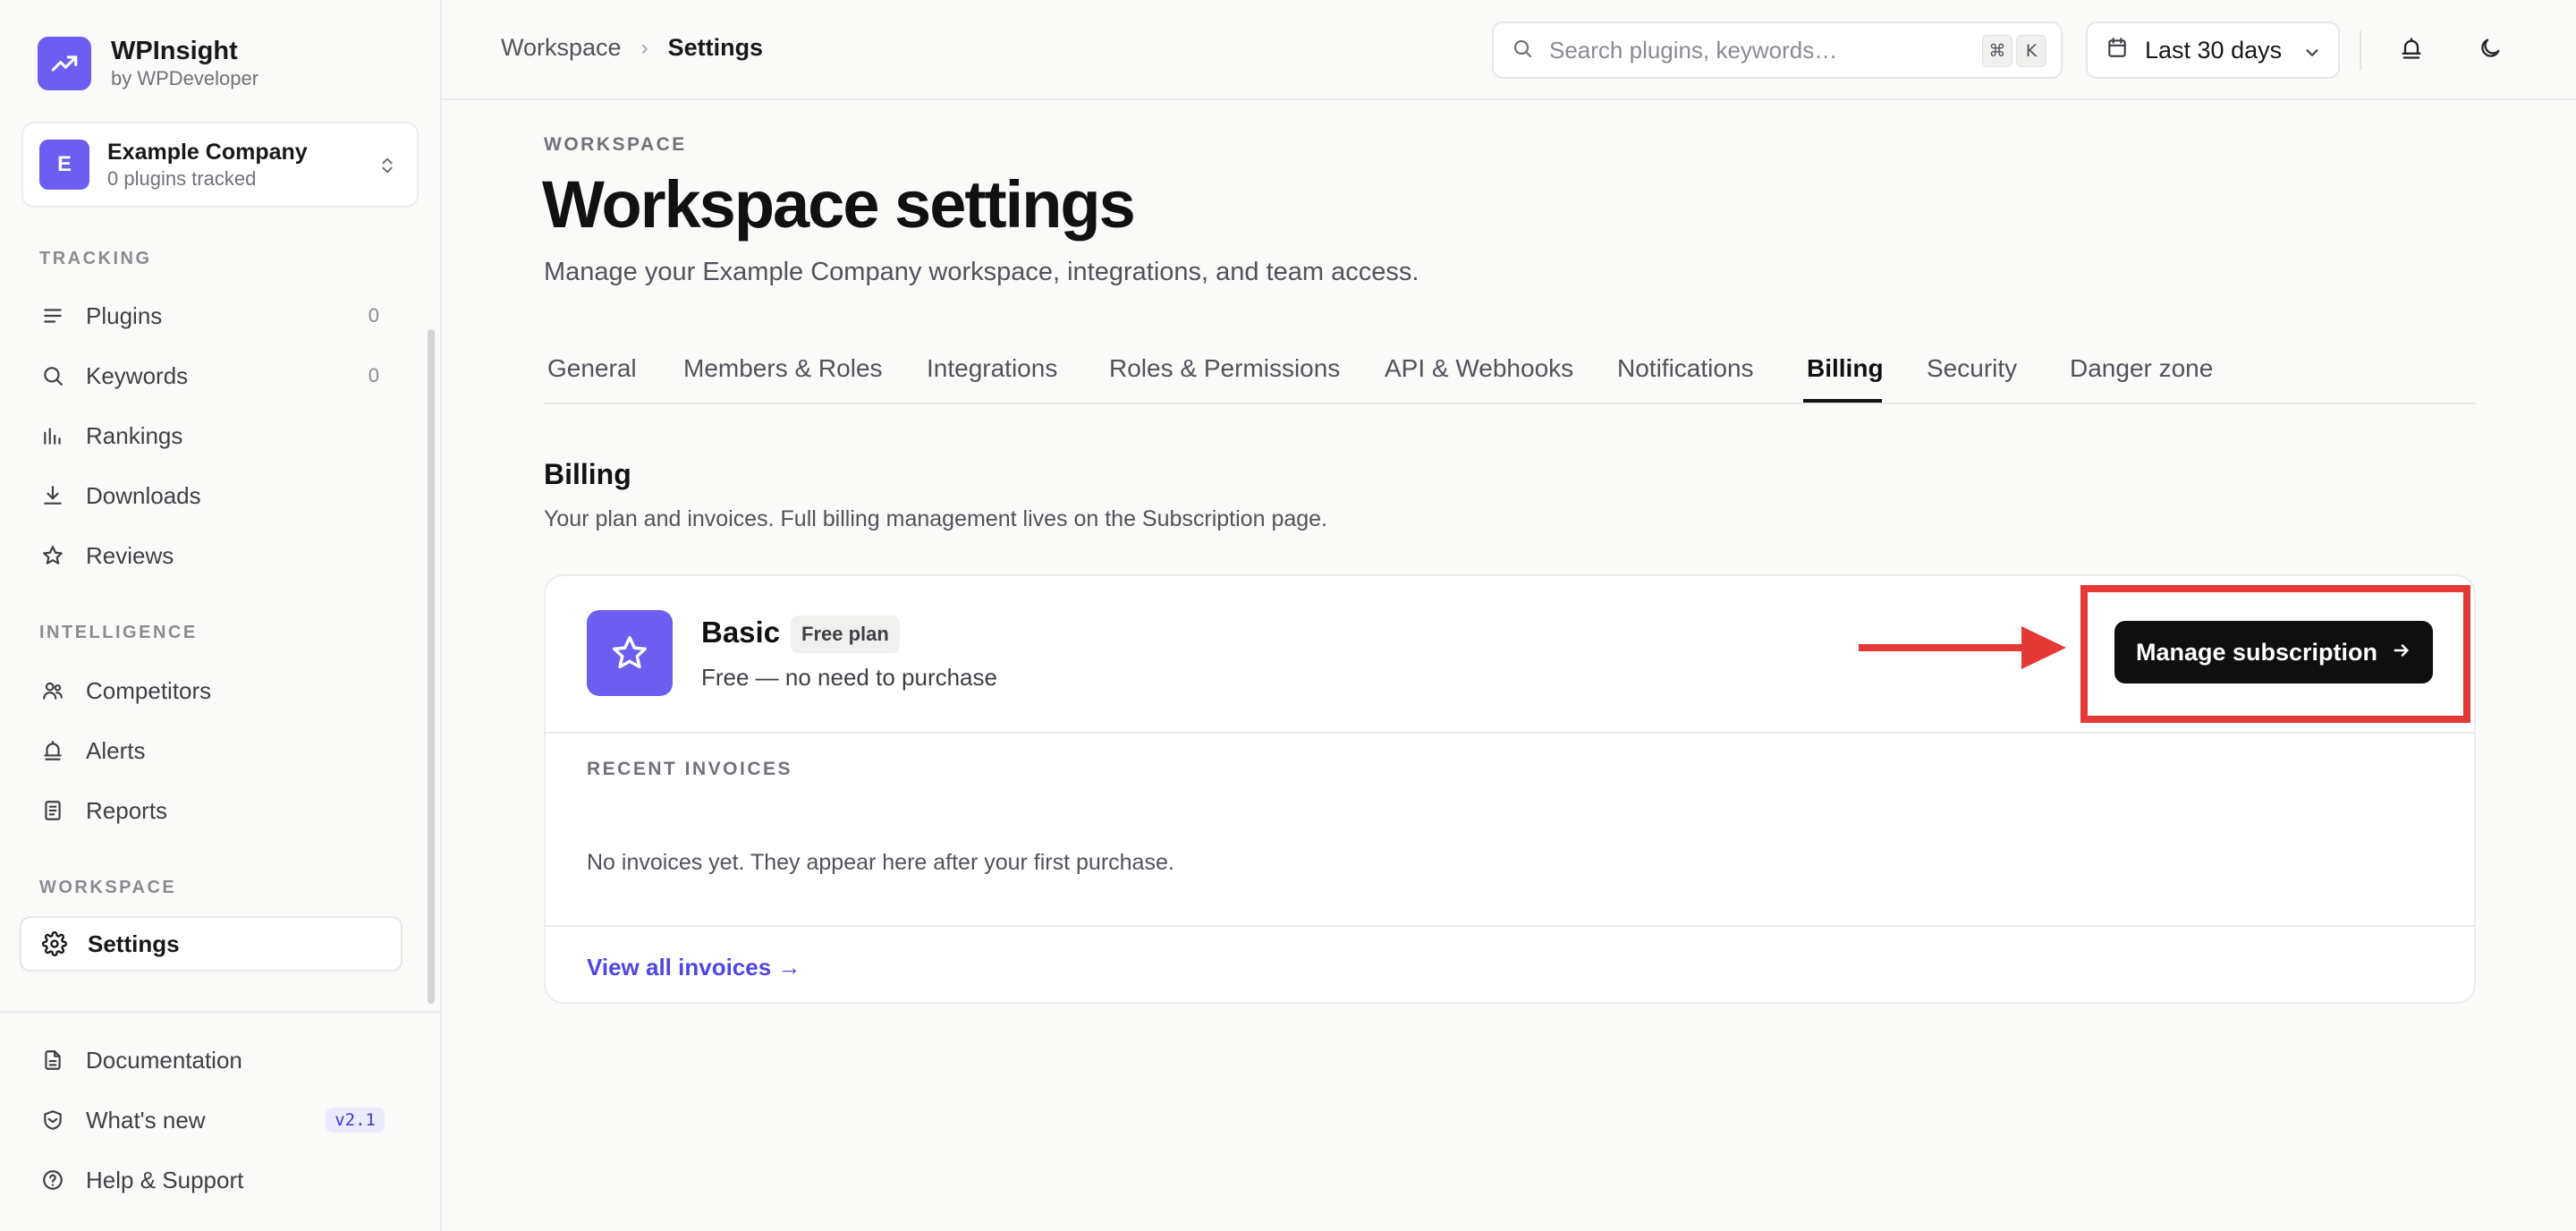 Image resolution: width=2576 pixels, height=1231 pixels. I want to click on company-sub: 0 plugins tracked, so click(182, 178).